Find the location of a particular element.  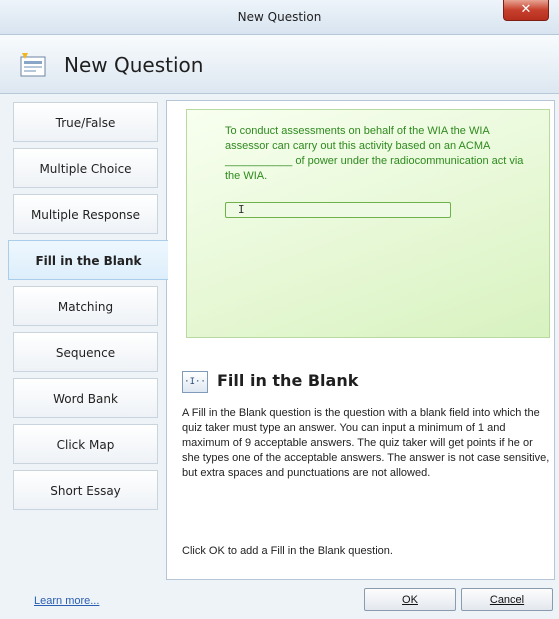

question-type-click-map: Click Map is located at coordinates (85, 444).